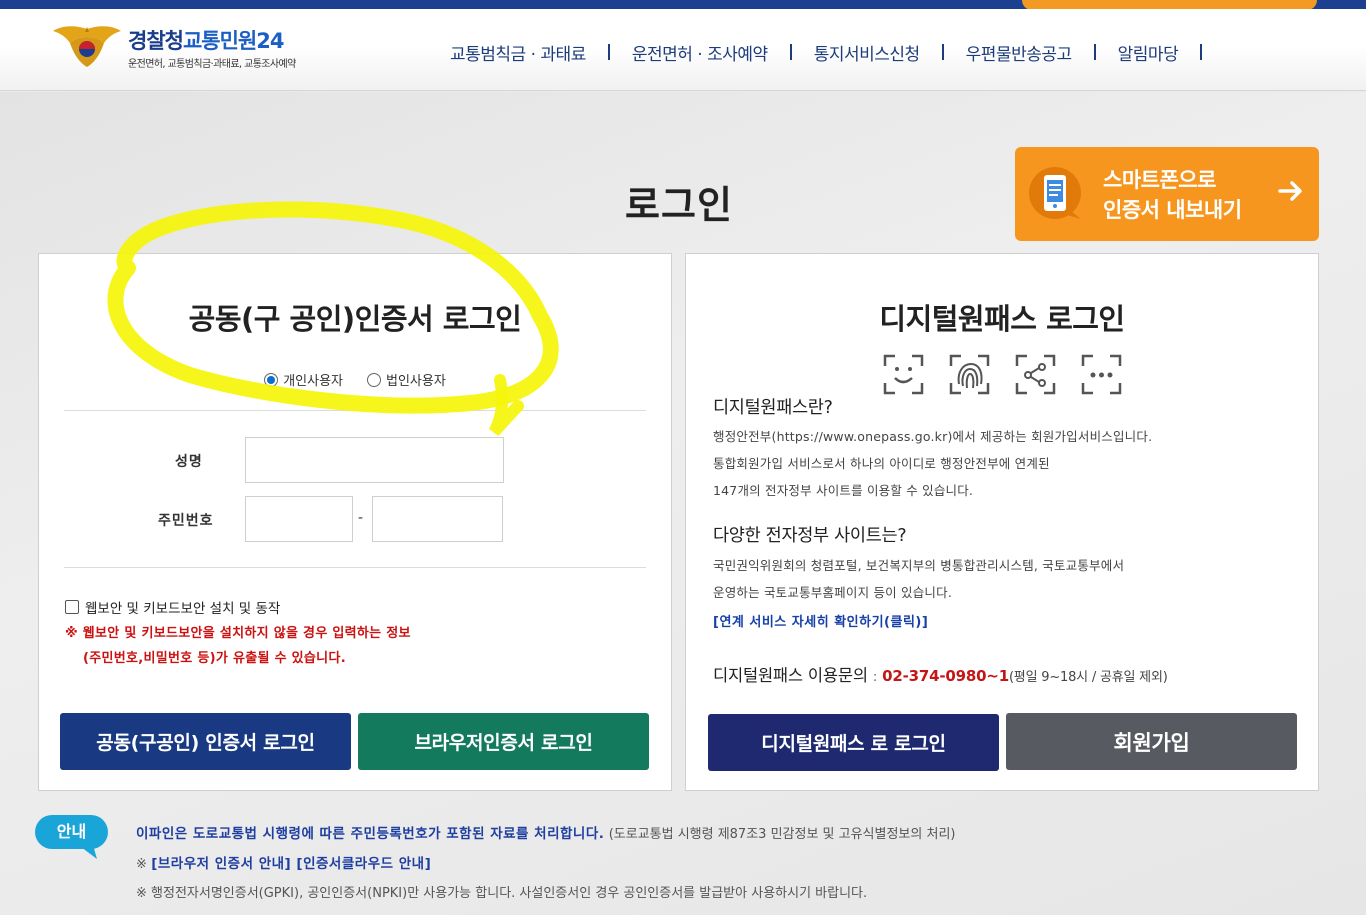  What do you see at coordinates (820, 620) in the screenshot?
I see `linked-services-link: [연계 서비스 자세히 확인하기(클릭)]` at bounding box center [820, 620].